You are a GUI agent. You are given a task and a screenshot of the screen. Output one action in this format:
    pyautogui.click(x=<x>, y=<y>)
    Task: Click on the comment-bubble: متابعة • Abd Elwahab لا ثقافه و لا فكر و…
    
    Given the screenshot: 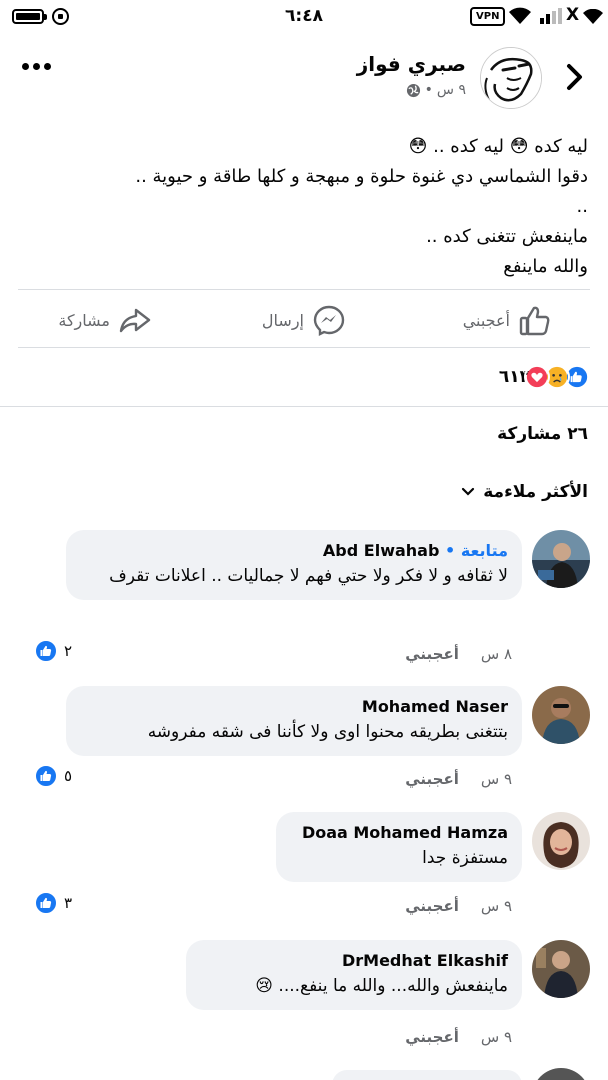 What is the action you would take?
    pyautogui.click(x=294, y=565)
    